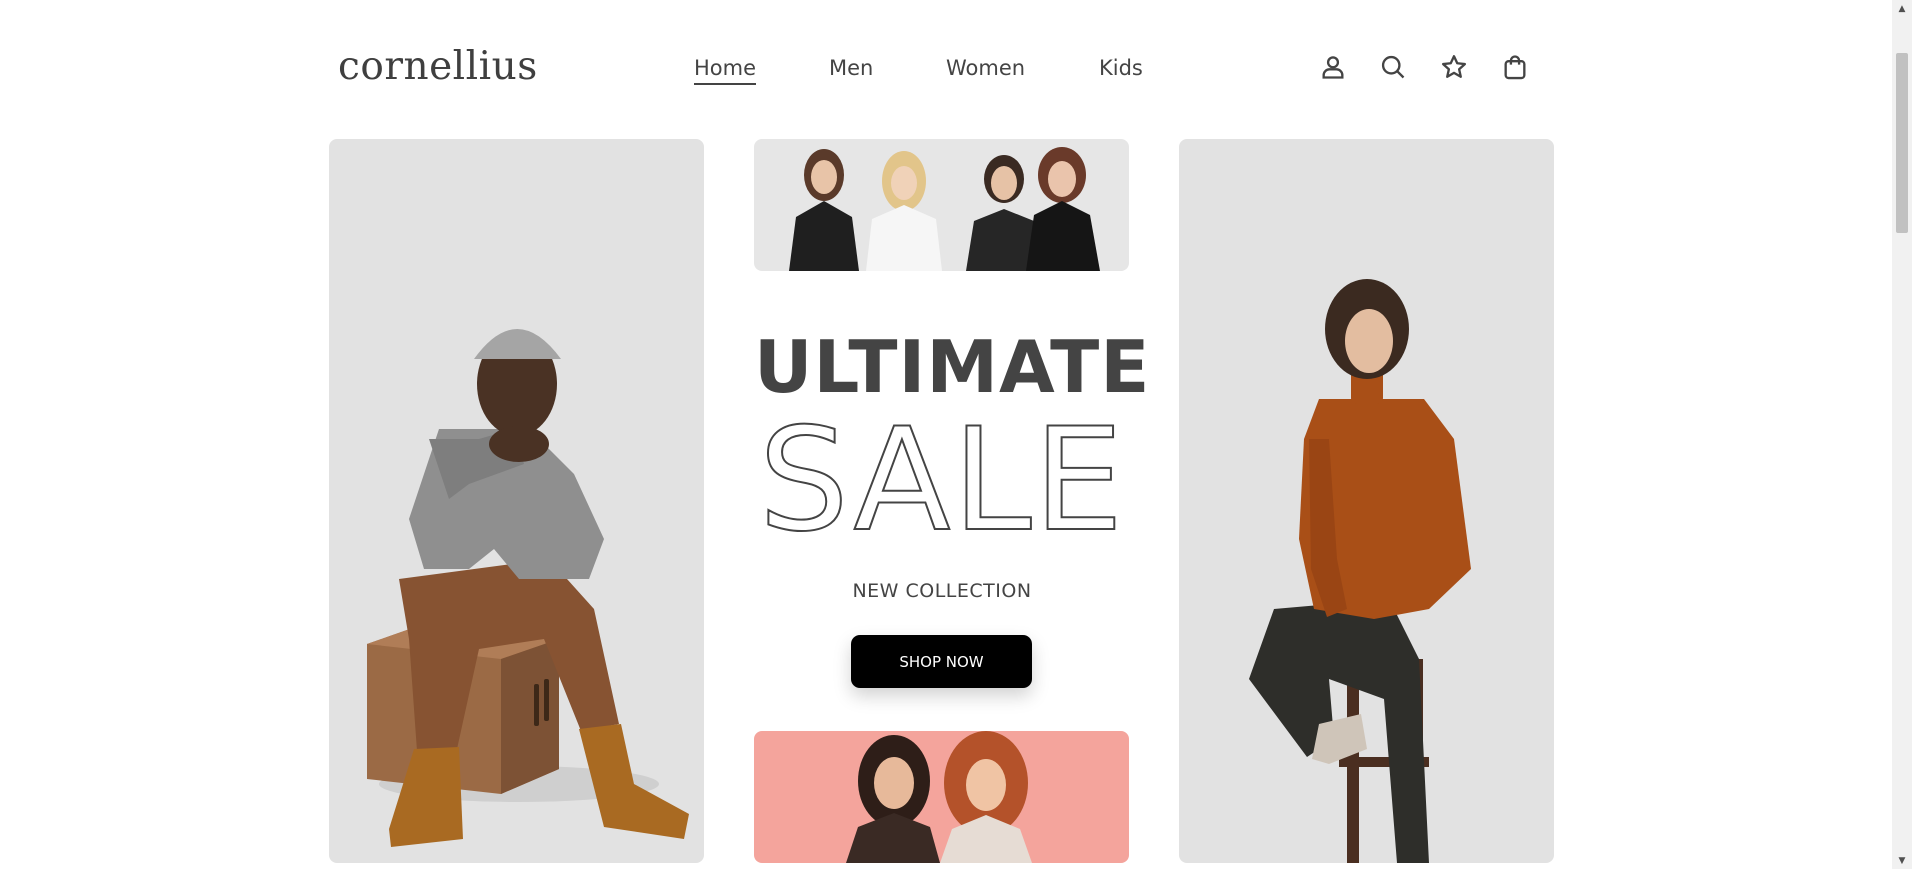 This screenshot has width=1912, height=869. What do you see at coordinates (1393, 67) in the screenshot?
I see `search-icon` at bounding box center [1393, 67].